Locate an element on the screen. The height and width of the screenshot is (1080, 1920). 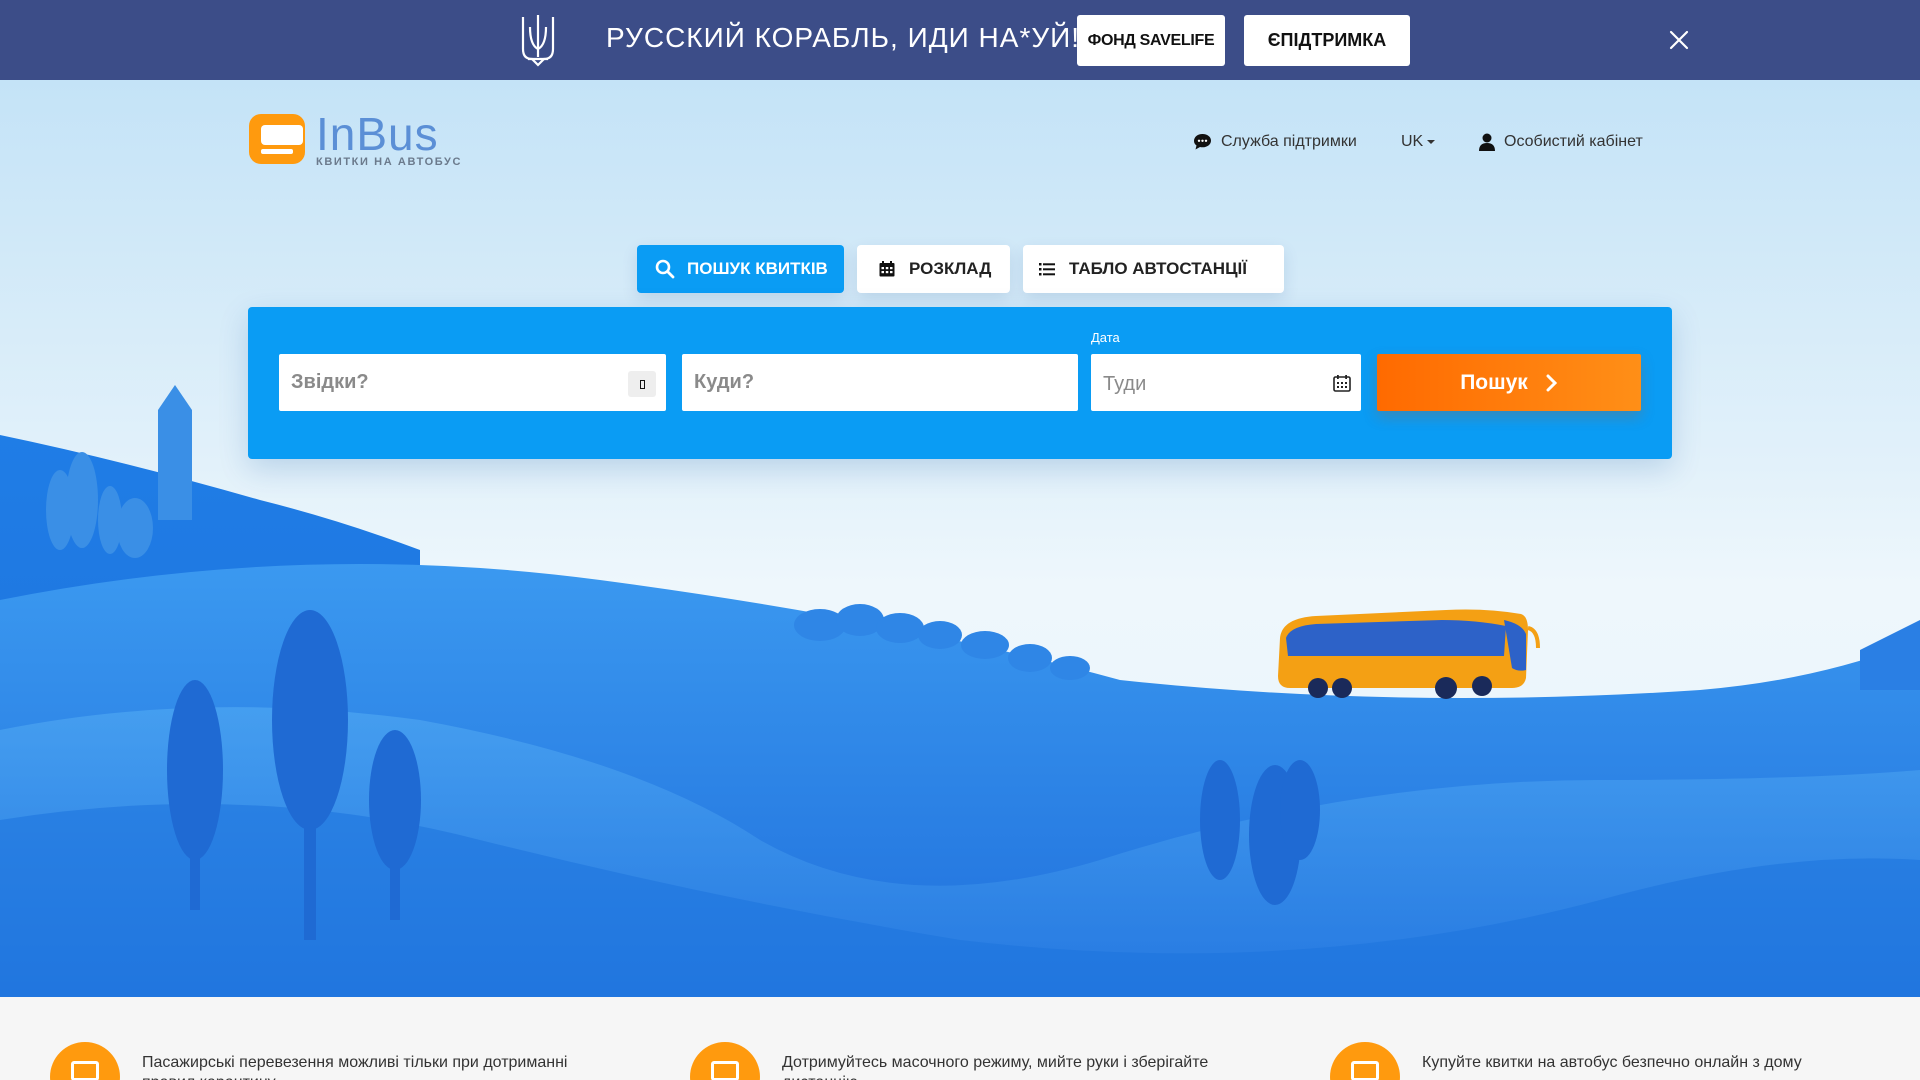
search-button-label: Пошук is located at coordinates (1494, 382).